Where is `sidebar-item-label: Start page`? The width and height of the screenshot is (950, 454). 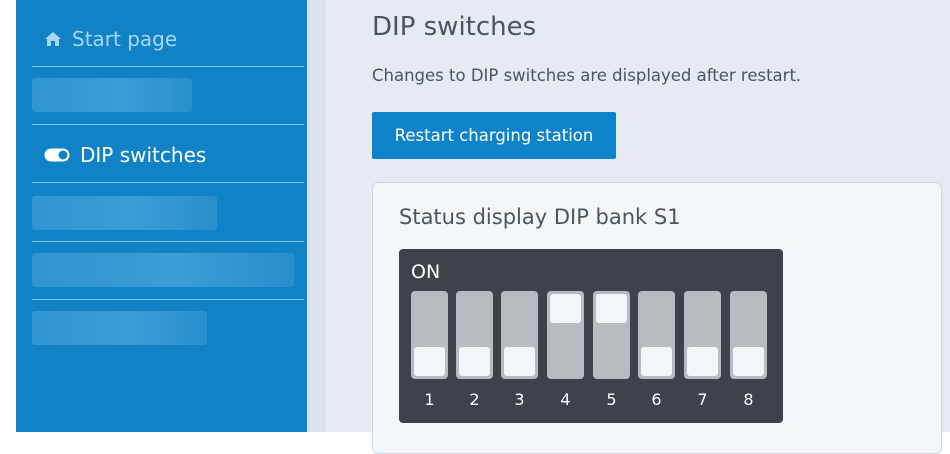 sidebar-item-label: Start page is located at coordinates (125, 39).